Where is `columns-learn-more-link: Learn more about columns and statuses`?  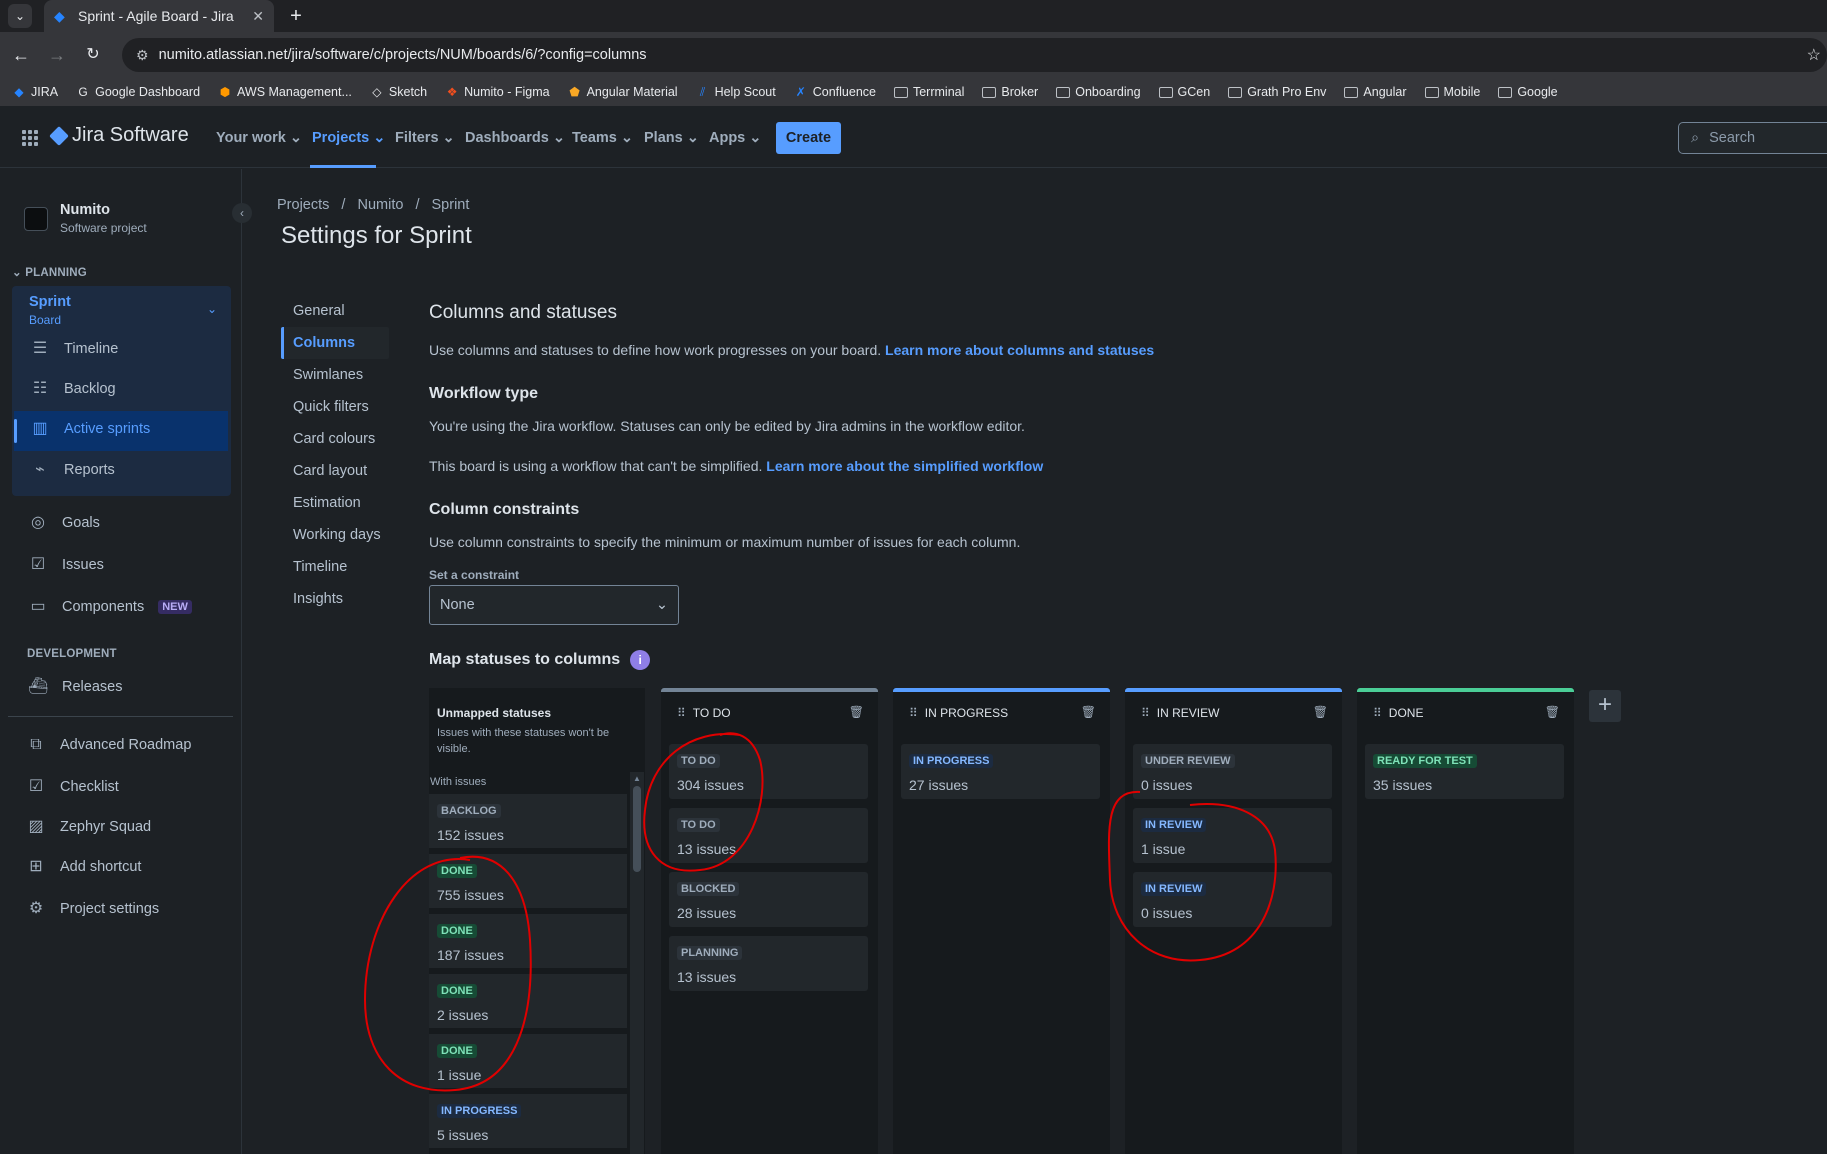 columns-learn-more-link: Learn more about columns and statuses is located at coordinates (1019, 350).